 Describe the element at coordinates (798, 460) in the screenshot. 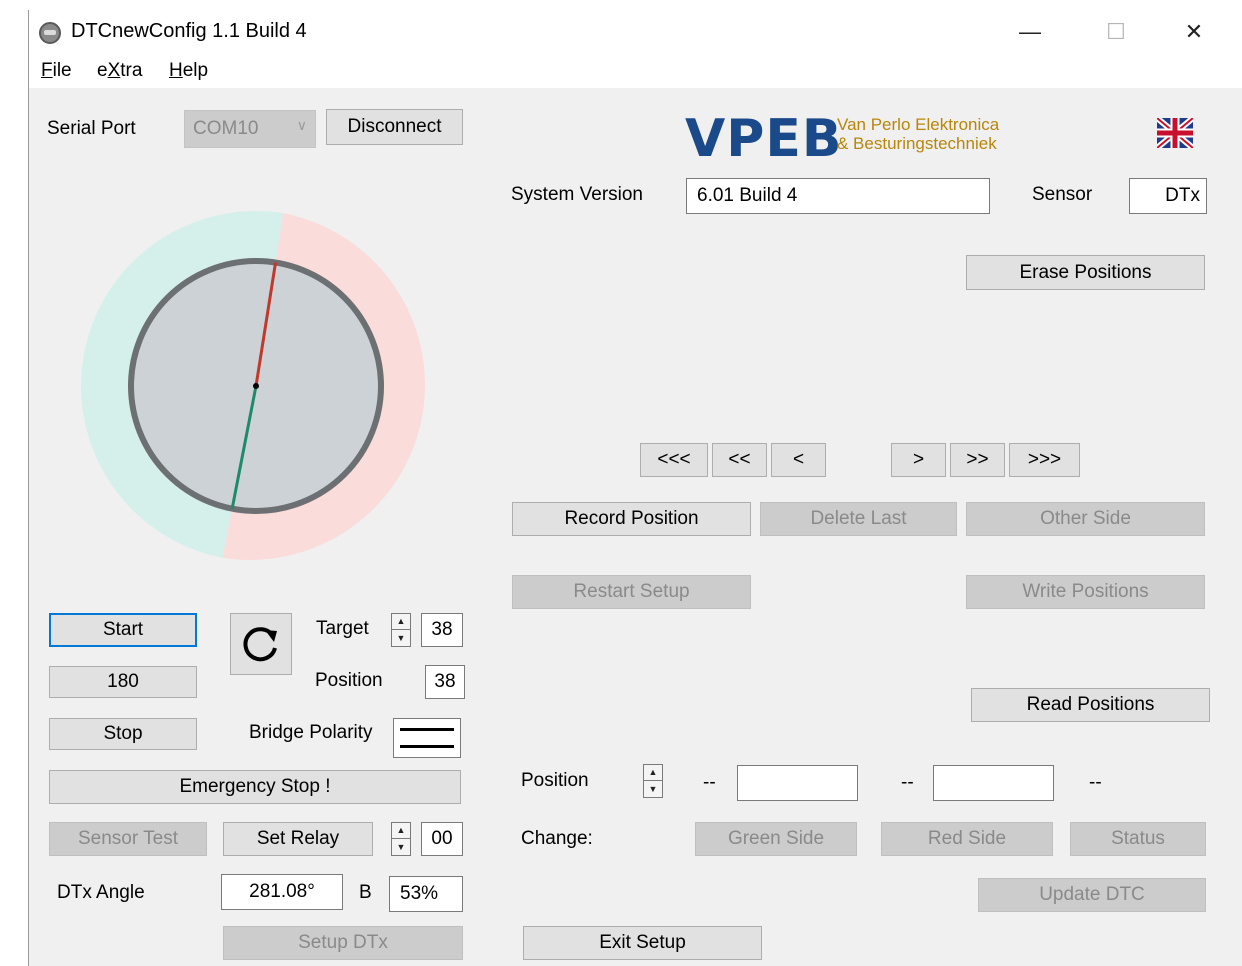

I see `nav-back-button: <` at that location.